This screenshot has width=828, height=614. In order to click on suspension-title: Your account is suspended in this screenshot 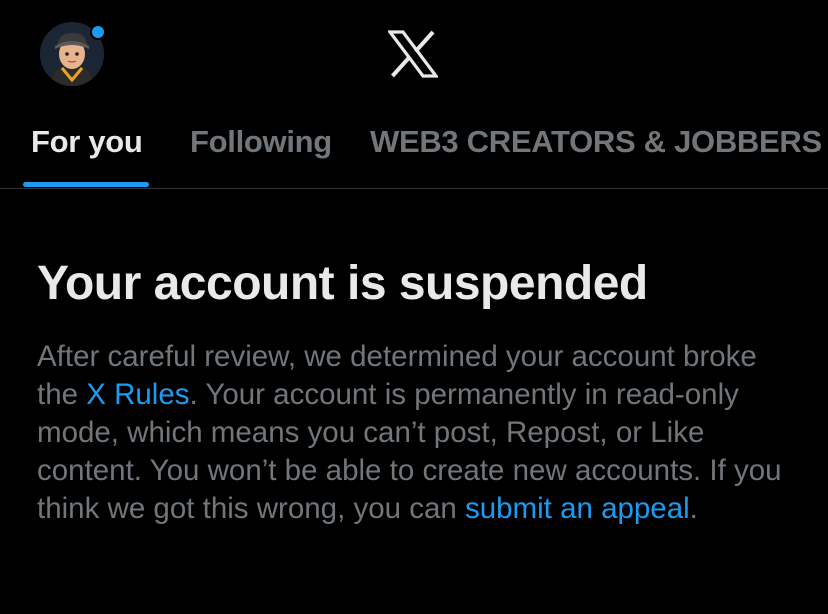, I will do `click(342, 283)`.